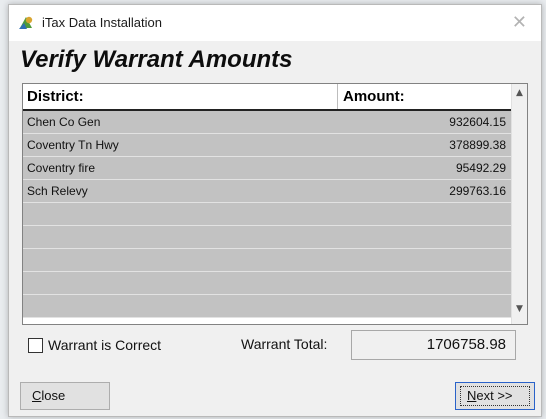  What do you see at coordinates (102, 22) in the screenshot?
I see `window-title: iTax Data Installation` at bounding box center [102, 22].